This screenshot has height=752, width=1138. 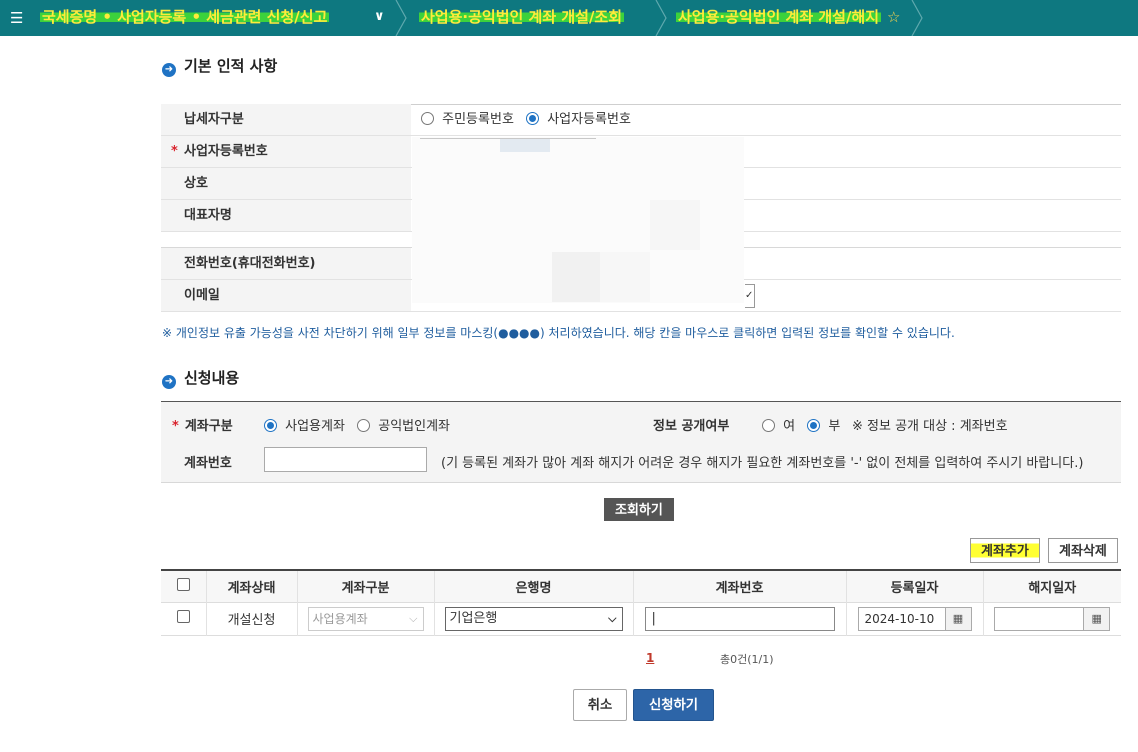 I want to click on account-number-search-input, so click(x=345, y=459).